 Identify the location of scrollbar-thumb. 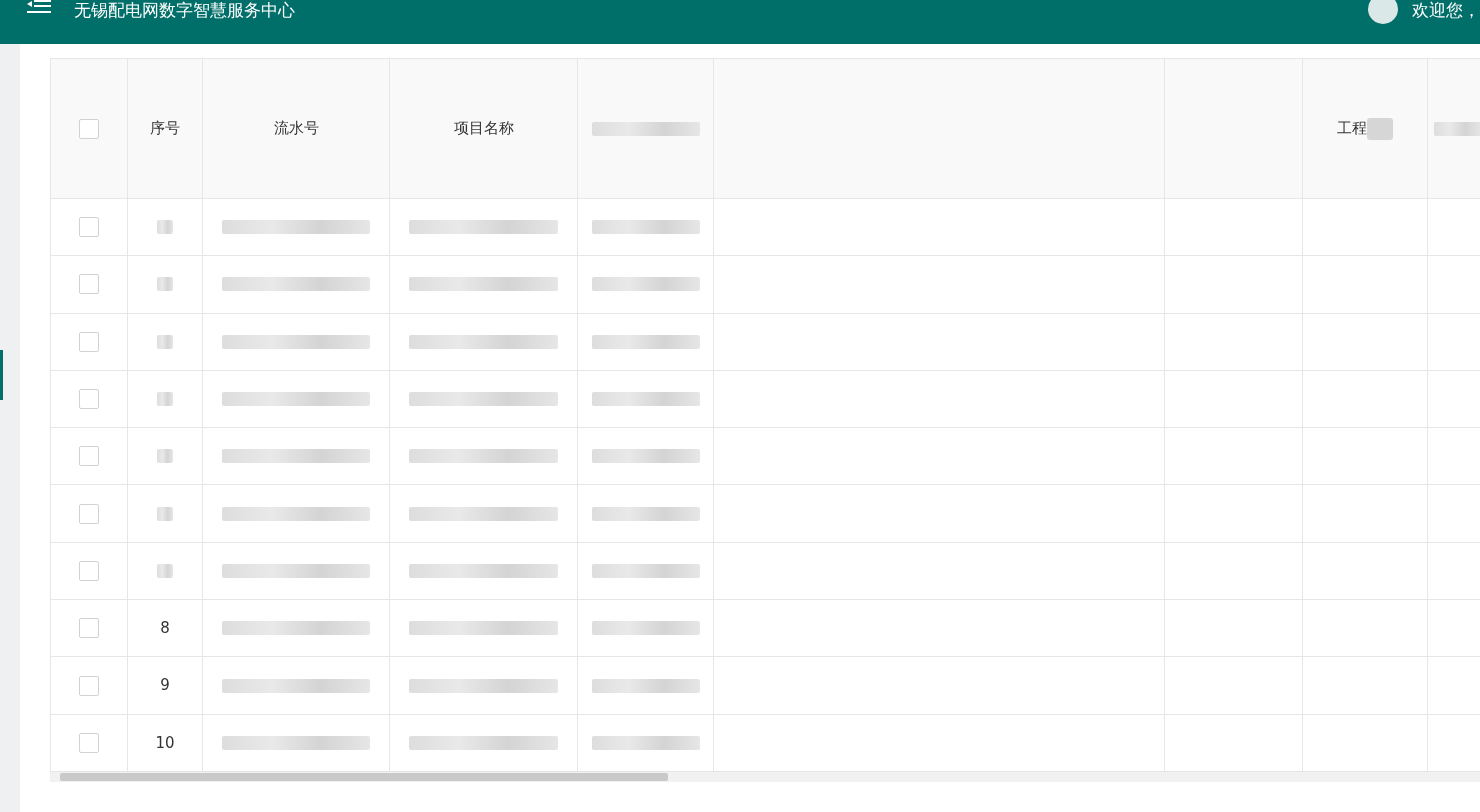
(364, 776).